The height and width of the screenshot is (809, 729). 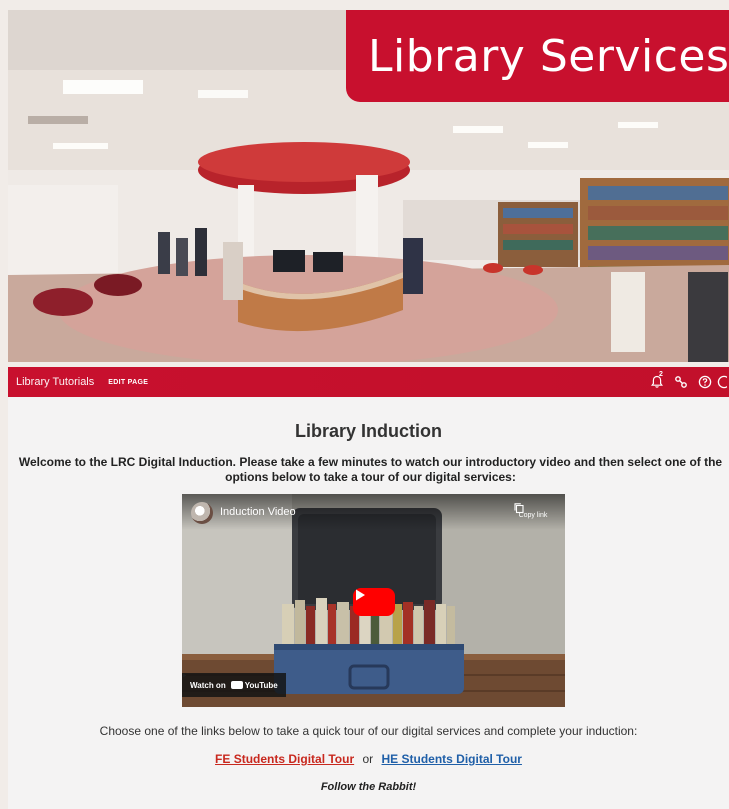 What do you see at coordinates (202, 513) in the screenshot?
I see `channel-avatar` at bounding box center [202, 513].